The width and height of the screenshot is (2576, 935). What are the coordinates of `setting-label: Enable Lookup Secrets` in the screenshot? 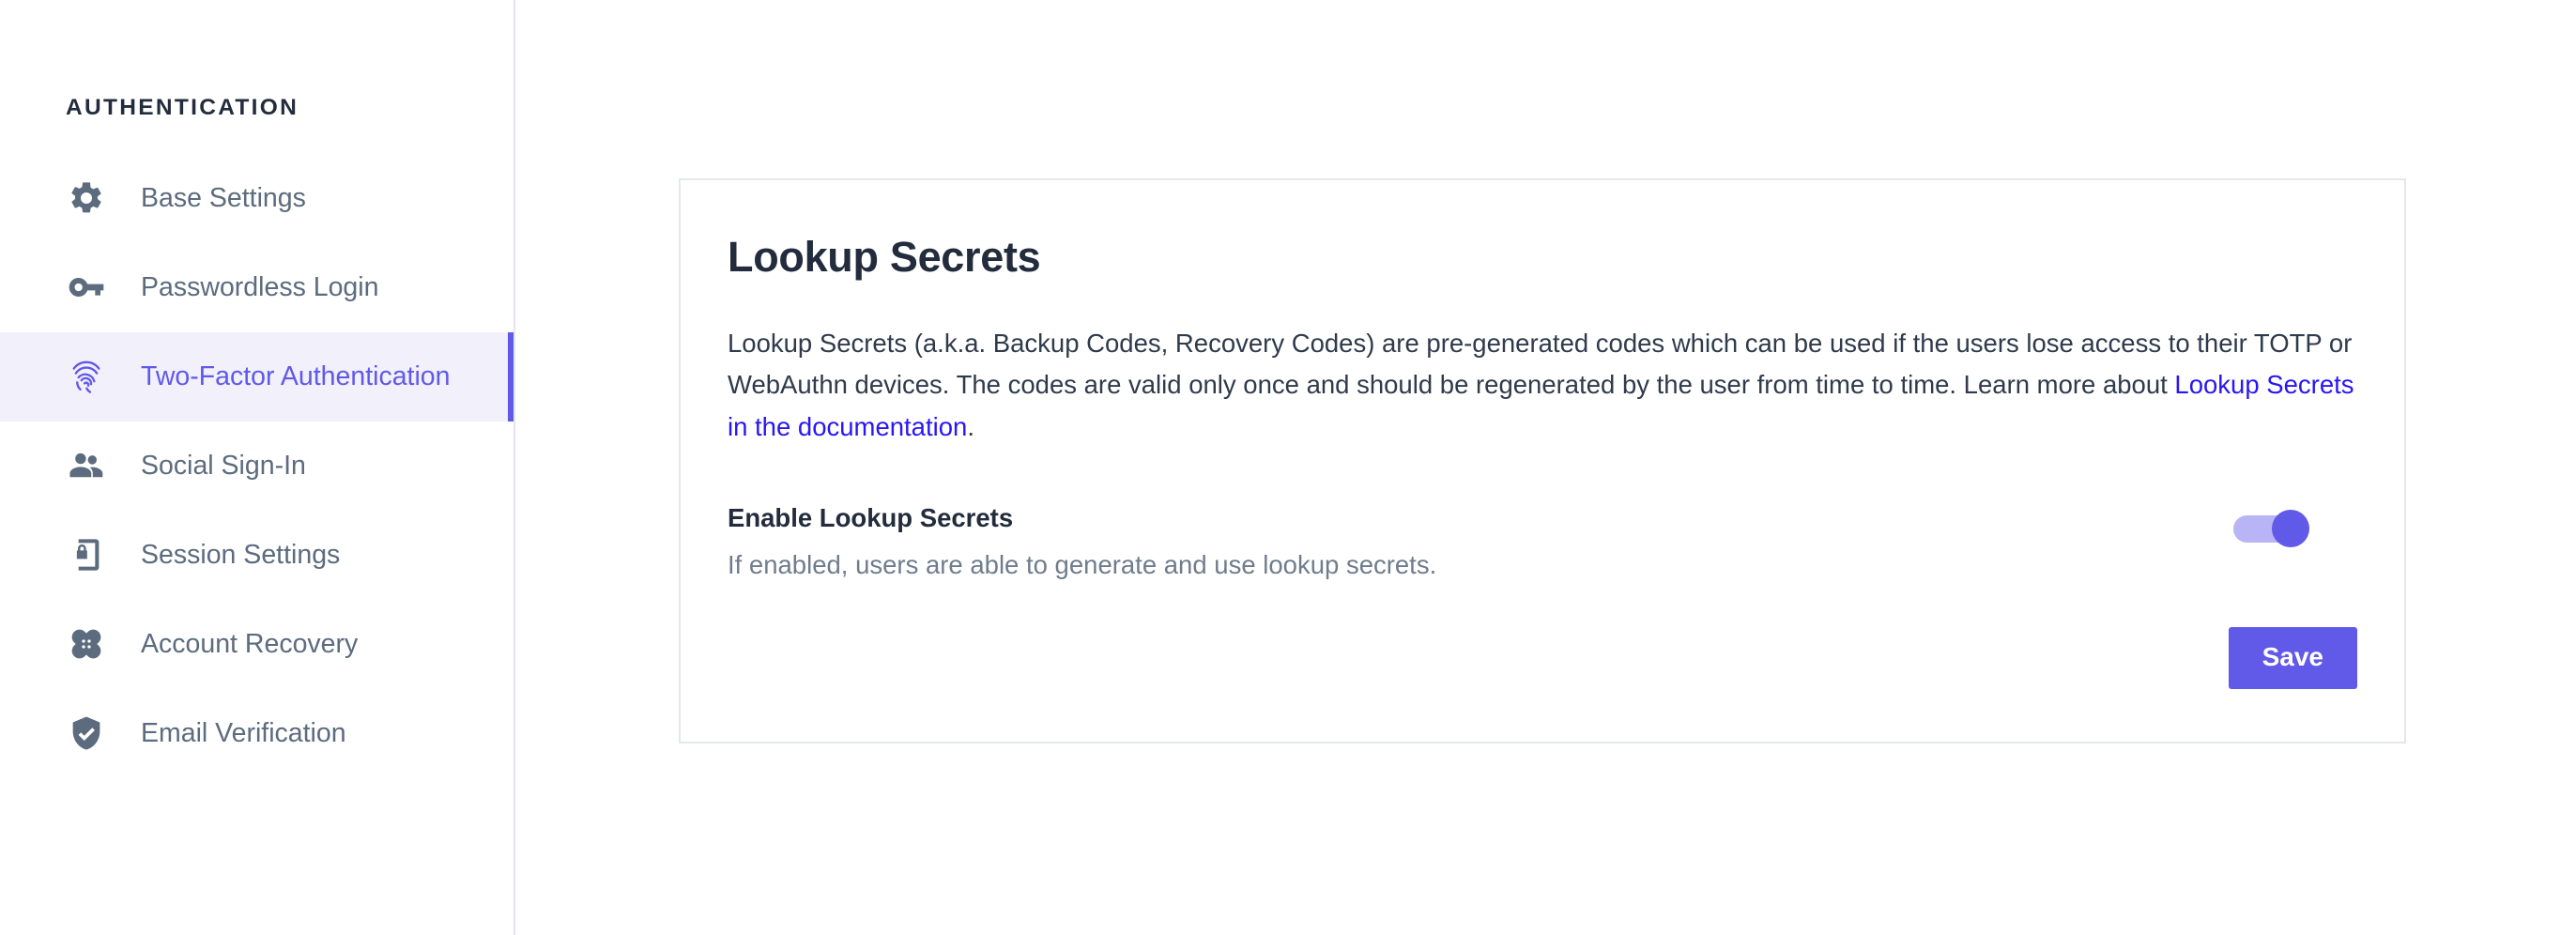 It's located at (871, 518).